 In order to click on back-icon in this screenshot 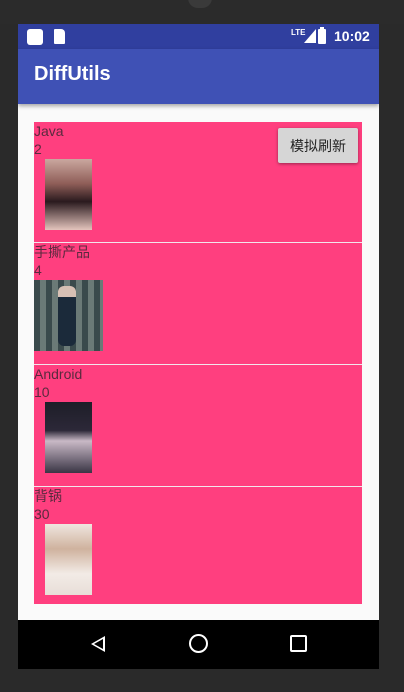, I will do `click(98, 644)`.